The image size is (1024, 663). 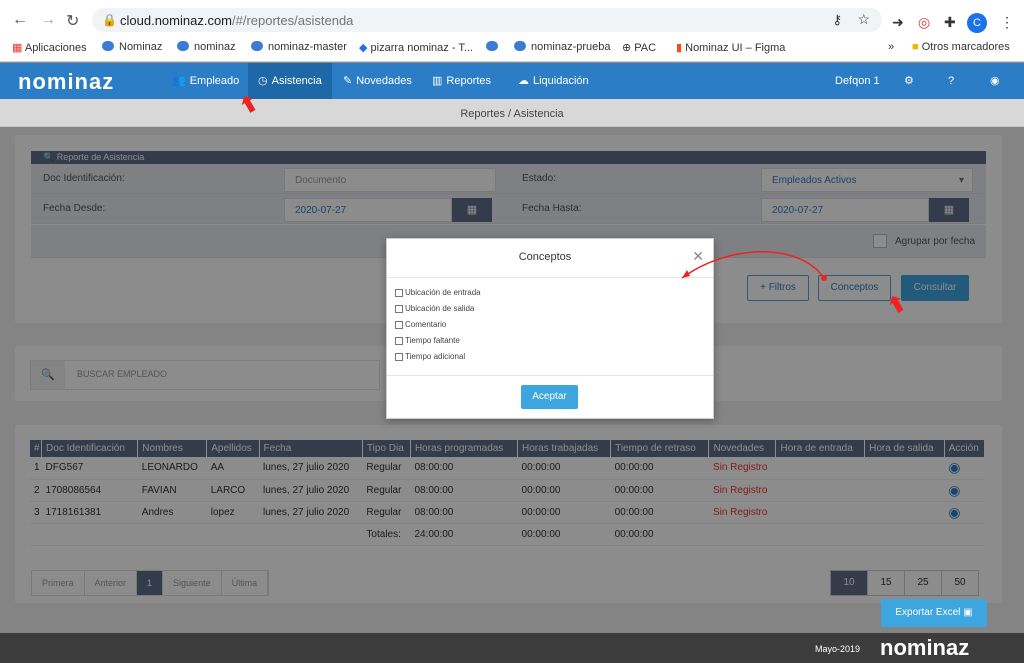 I want to click on footer-date: Mayo-2019, so click(x=838, y=649).